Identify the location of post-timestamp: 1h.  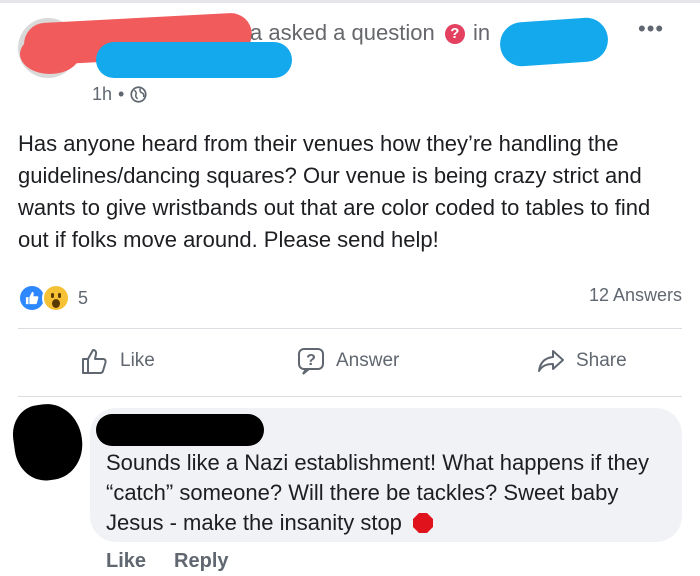
(102, 94).